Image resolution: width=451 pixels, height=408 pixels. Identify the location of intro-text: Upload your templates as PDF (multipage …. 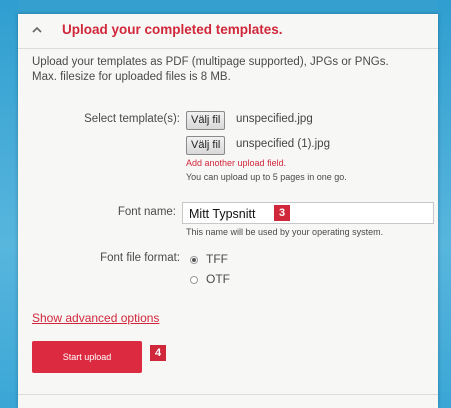
(232, 70).